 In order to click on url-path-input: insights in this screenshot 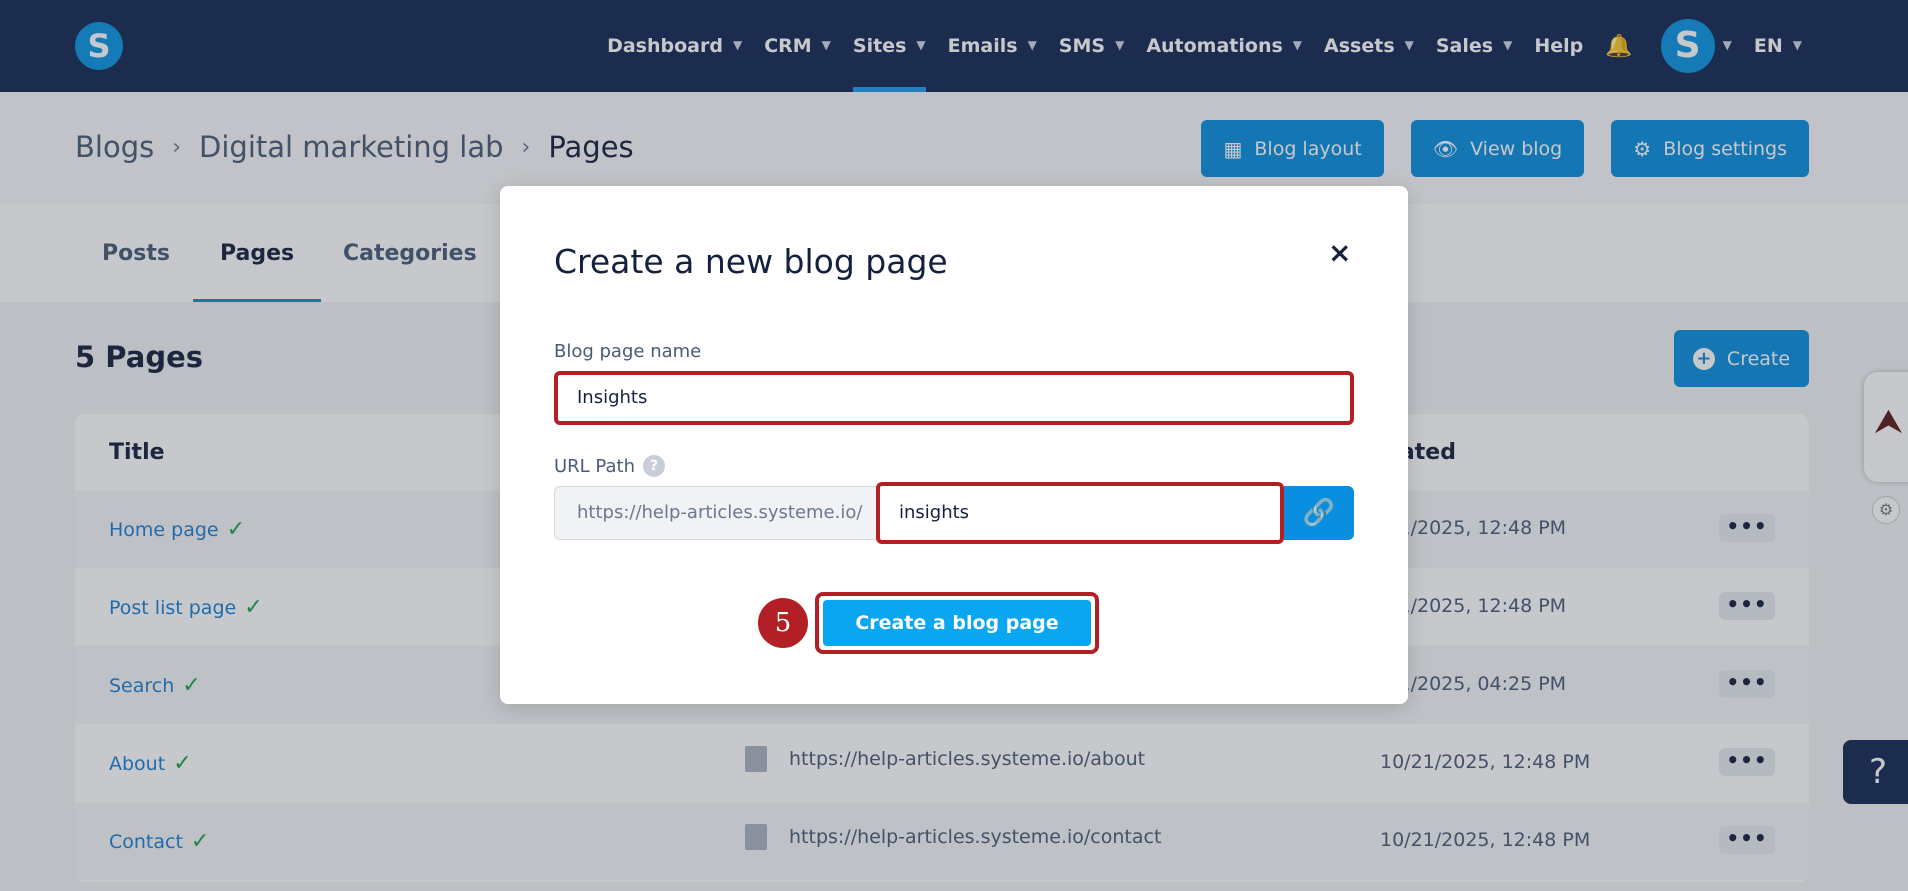, I will do `click(1080, 513)`.